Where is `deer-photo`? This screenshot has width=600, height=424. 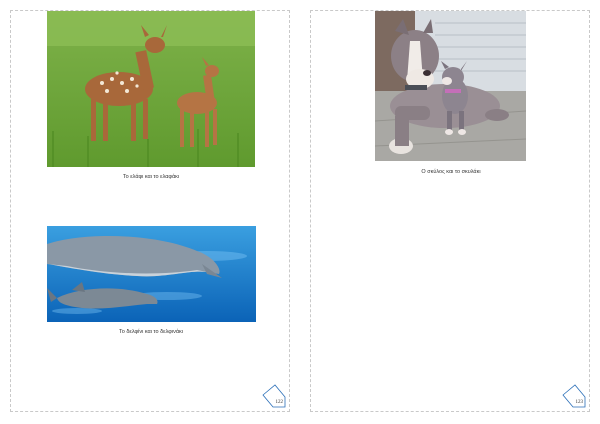
deer-photo is located at coordinates (151, 89).